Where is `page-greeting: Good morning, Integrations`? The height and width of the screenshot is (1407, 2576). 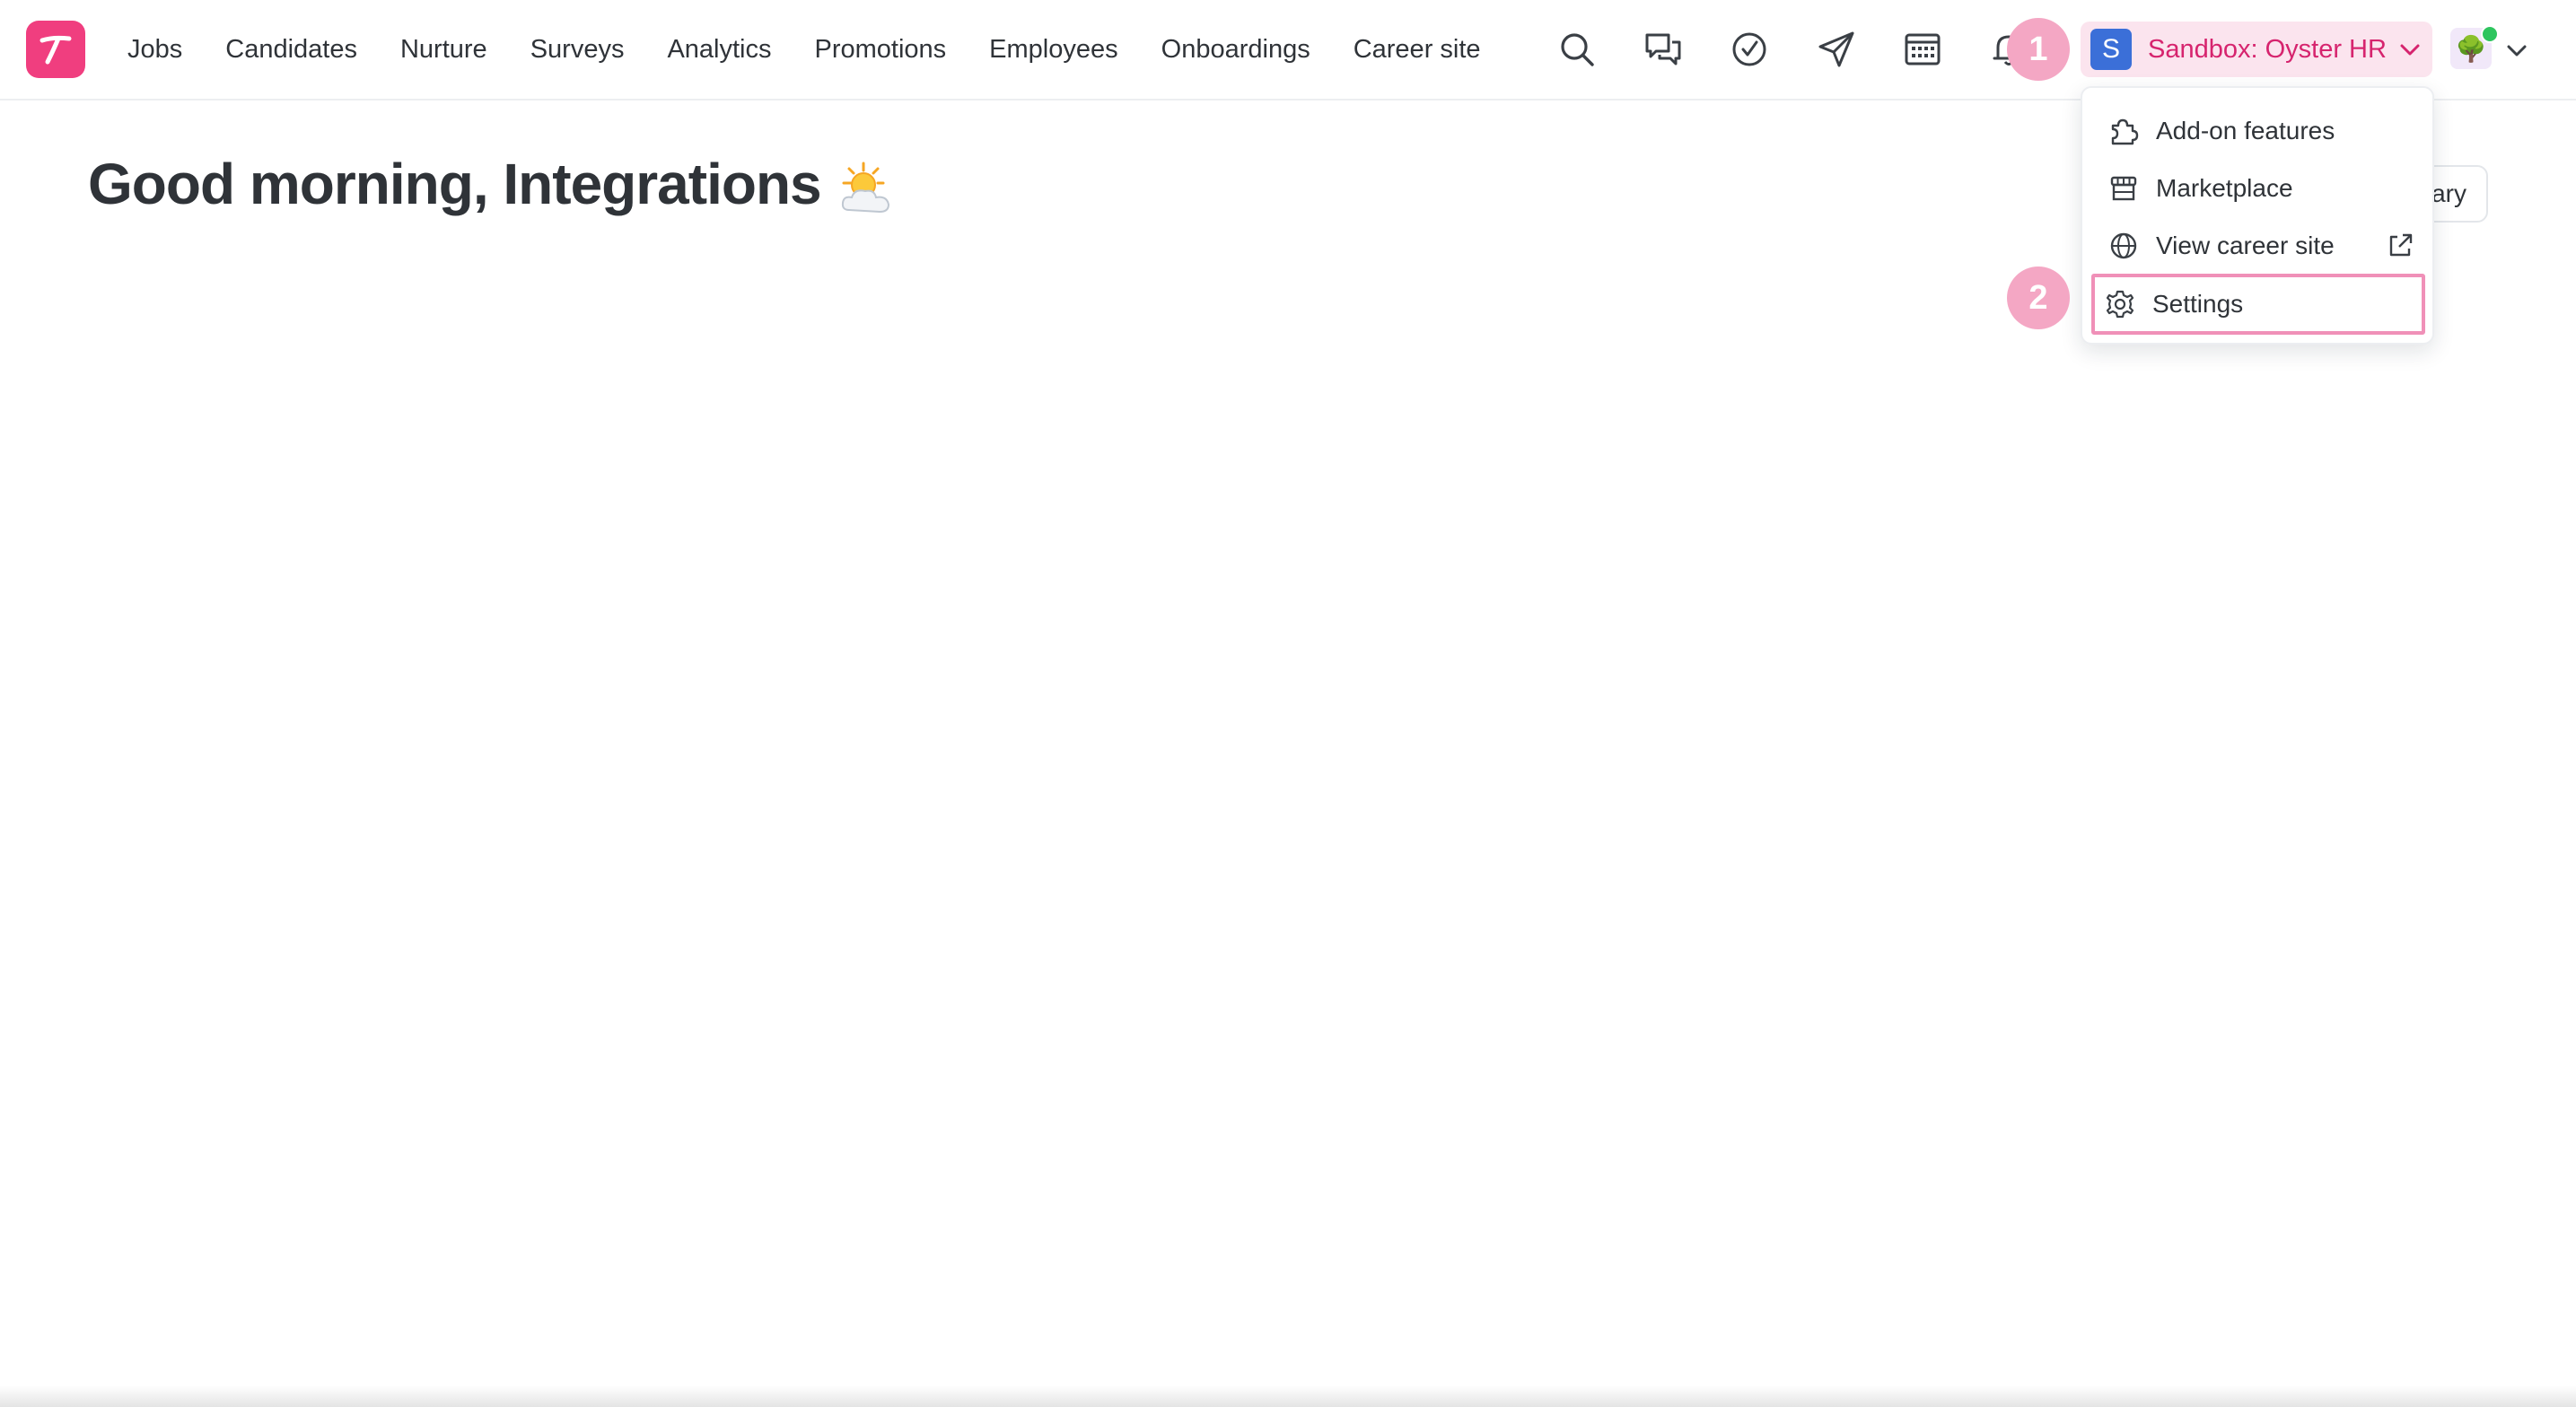
page-greeting: Good morning, Integrations is located at coordinates (455, 184).